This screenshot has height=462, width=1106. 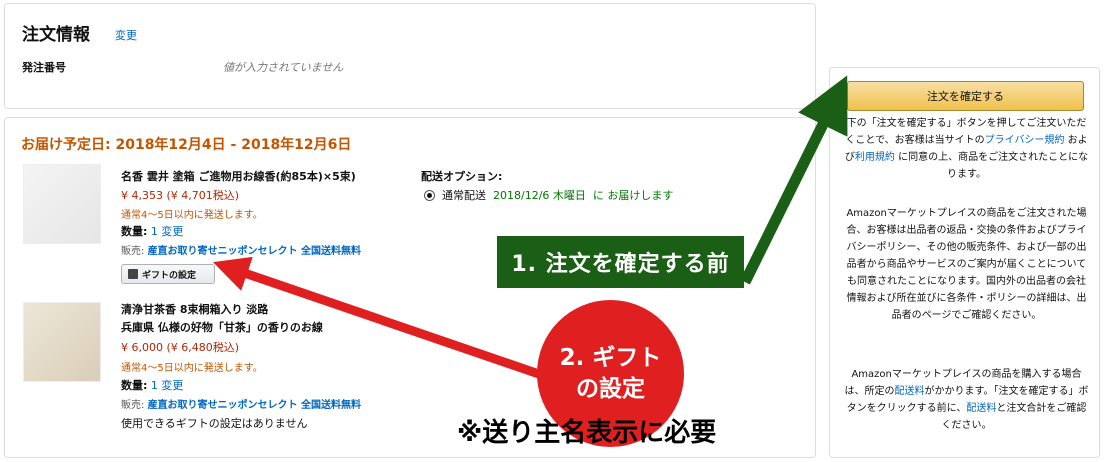 What do you see at coordinates (794, 180) in the screenshot?
I see `green-arrow` at bounding box center [794, 180].